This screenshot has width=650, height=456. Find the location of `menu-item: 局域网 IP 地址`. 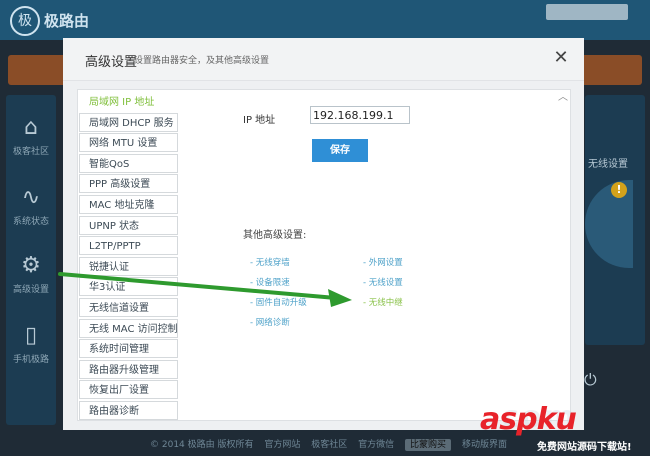

menu-item: 局域网 IP 地址 is located at coordinates (128, 101).